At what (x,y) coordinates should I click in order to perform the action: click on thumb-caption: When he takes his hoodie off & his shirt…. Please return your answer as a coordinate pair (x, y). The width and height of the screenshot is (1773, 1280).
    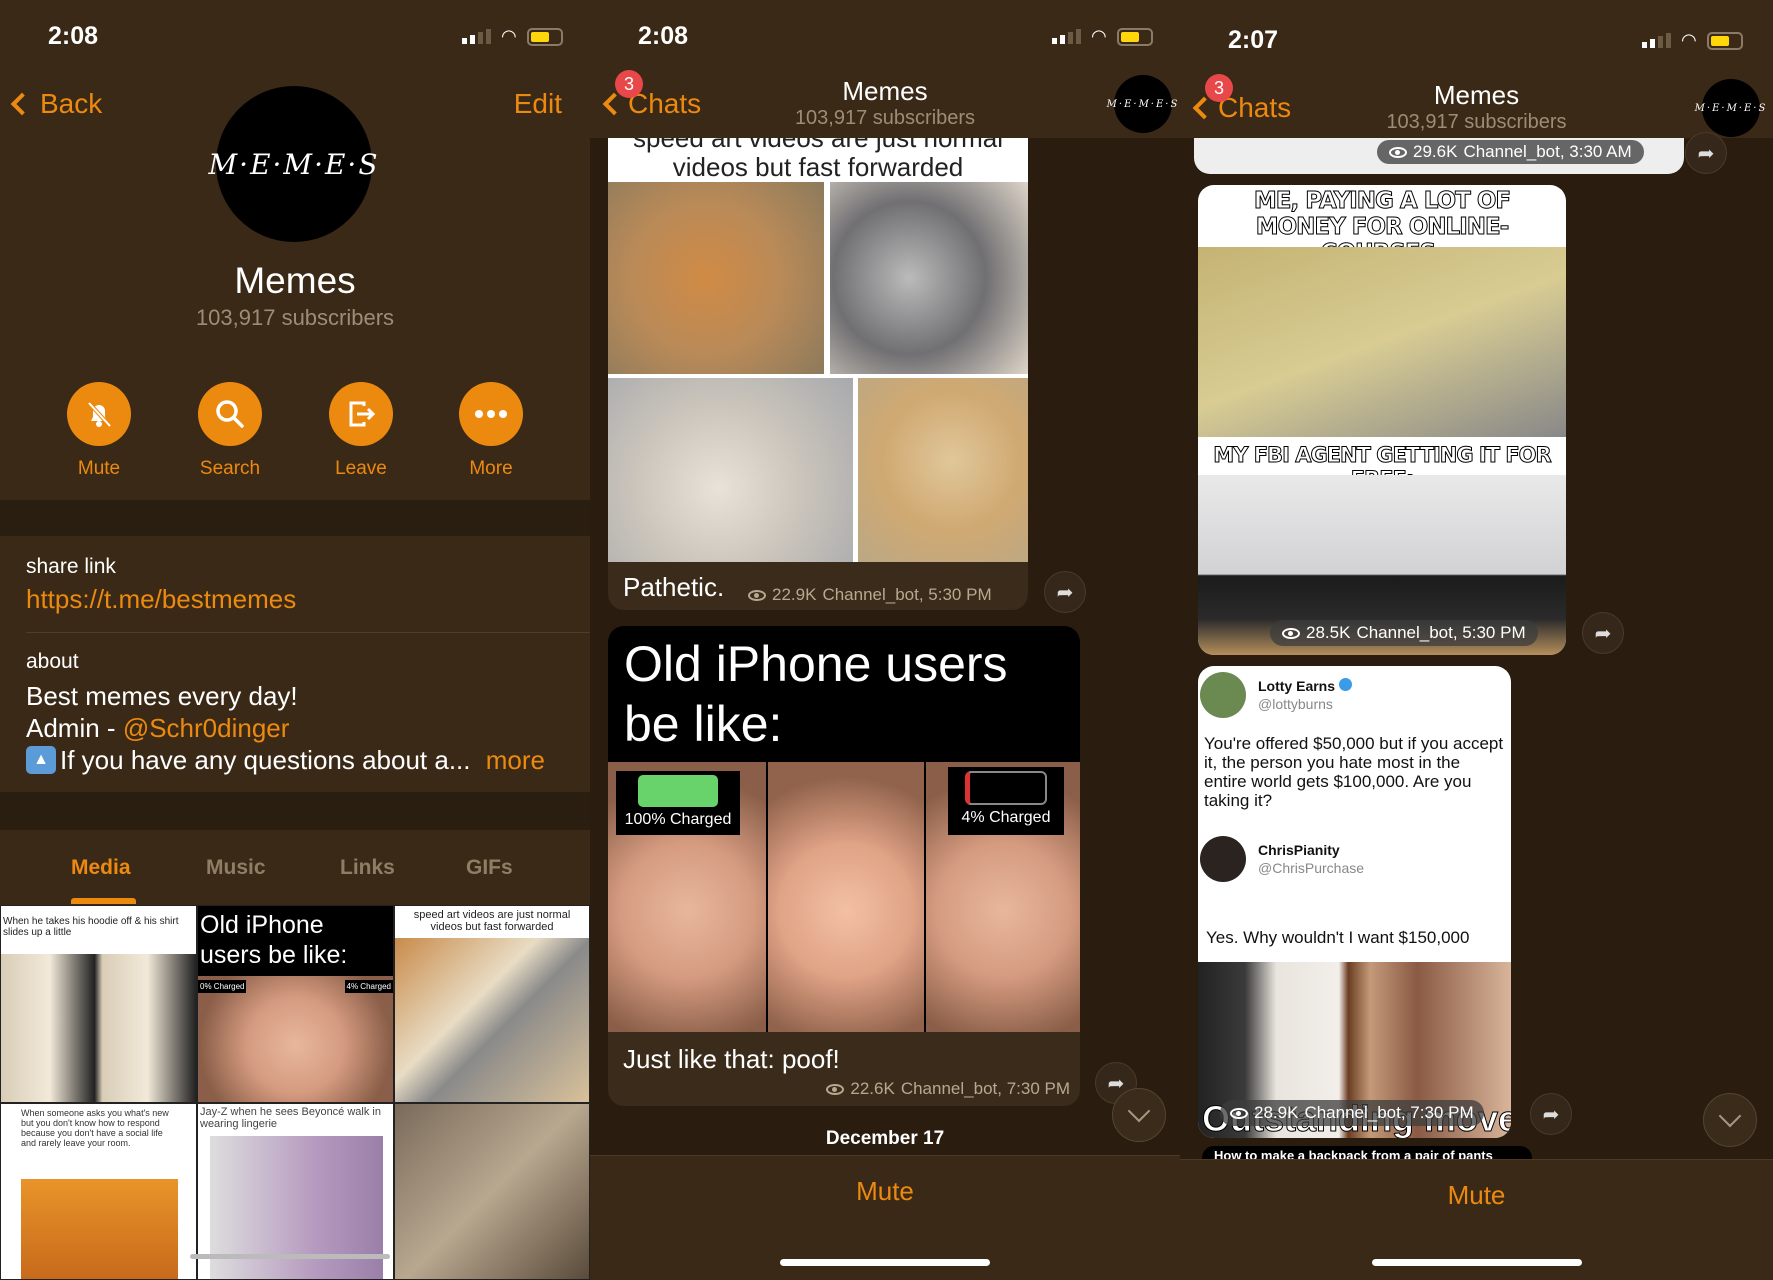
    Looking at the image, I should click on (91, 927).